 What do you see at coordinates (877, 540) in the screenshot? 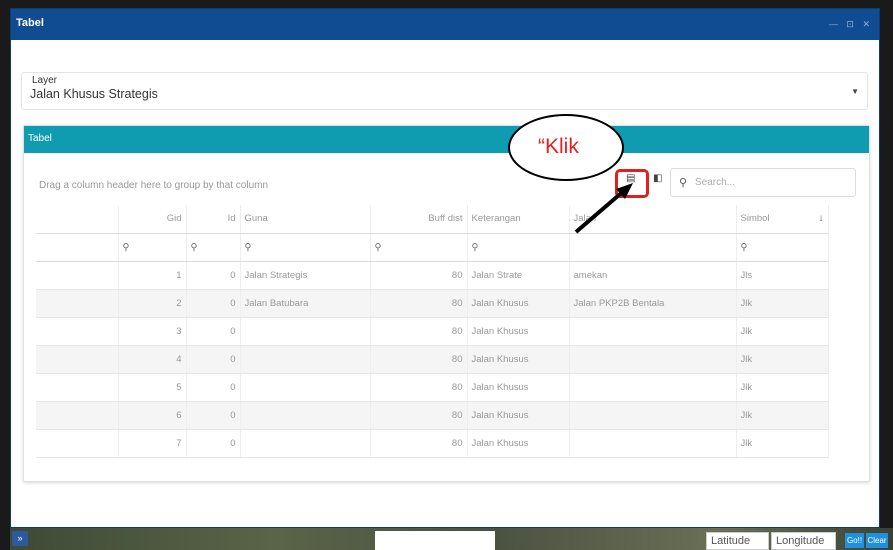
I see `clear-button: Clear` at bounding box center [877, 540].